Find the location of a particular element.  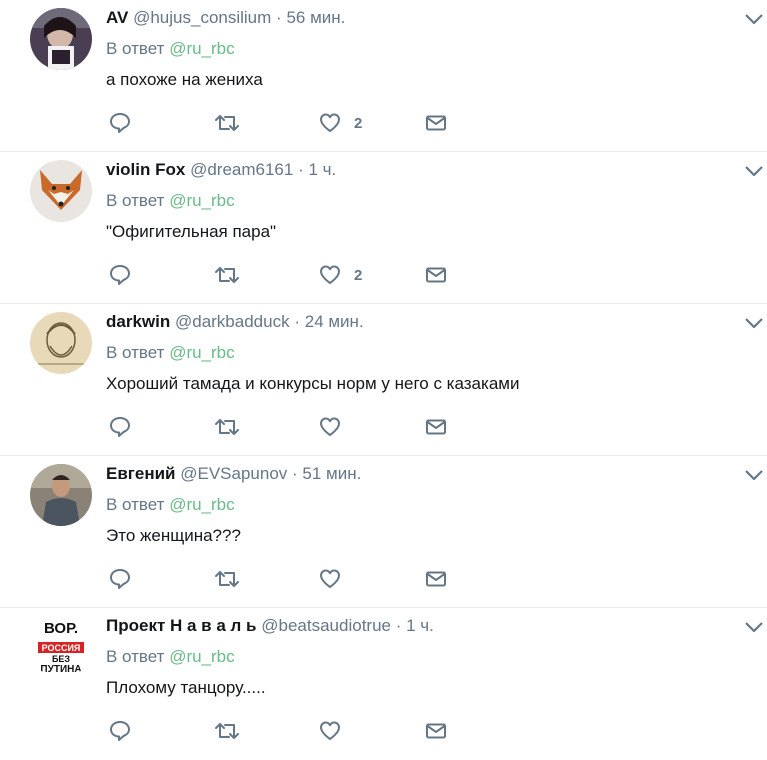

tweet-header: violin Fox @dream6161 · 1 ч. is located at coordinates (221, 170).